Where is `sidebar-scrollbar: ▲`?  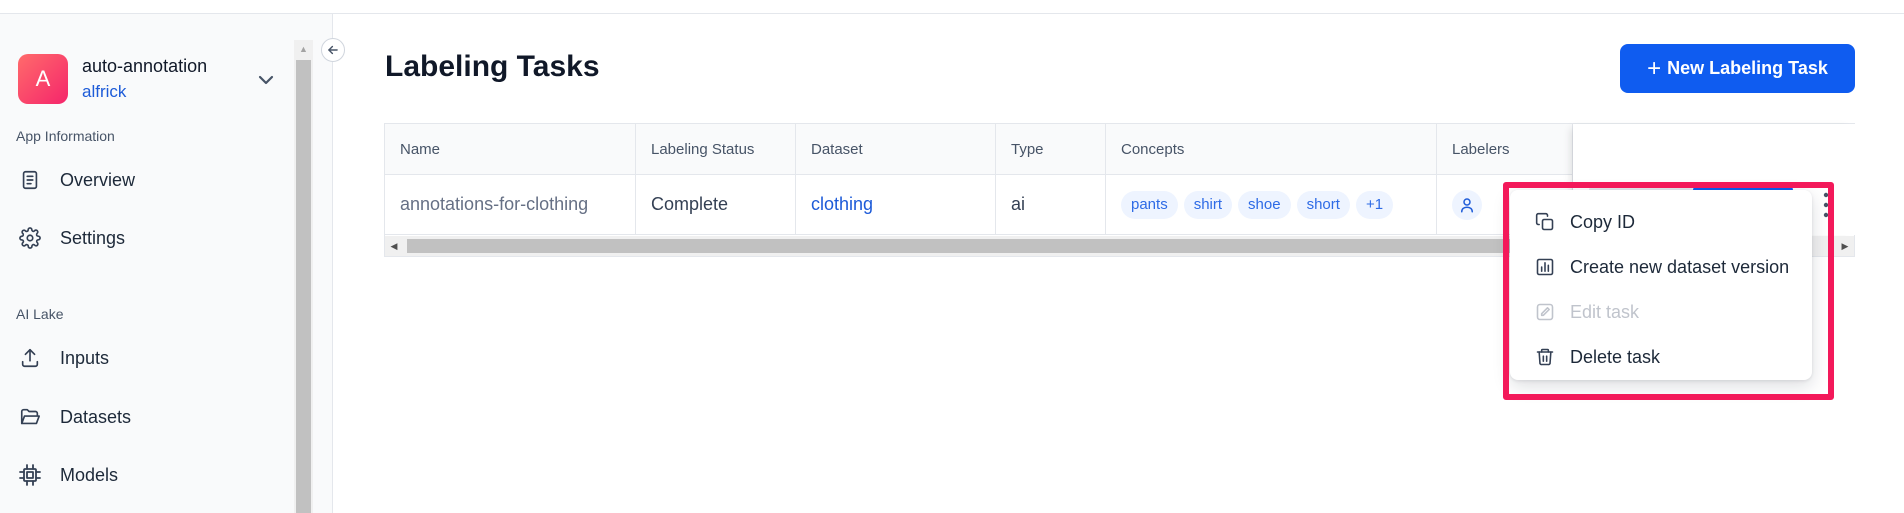
sidebar-scrollbar: ▲ is located at coordinates (303, 276).